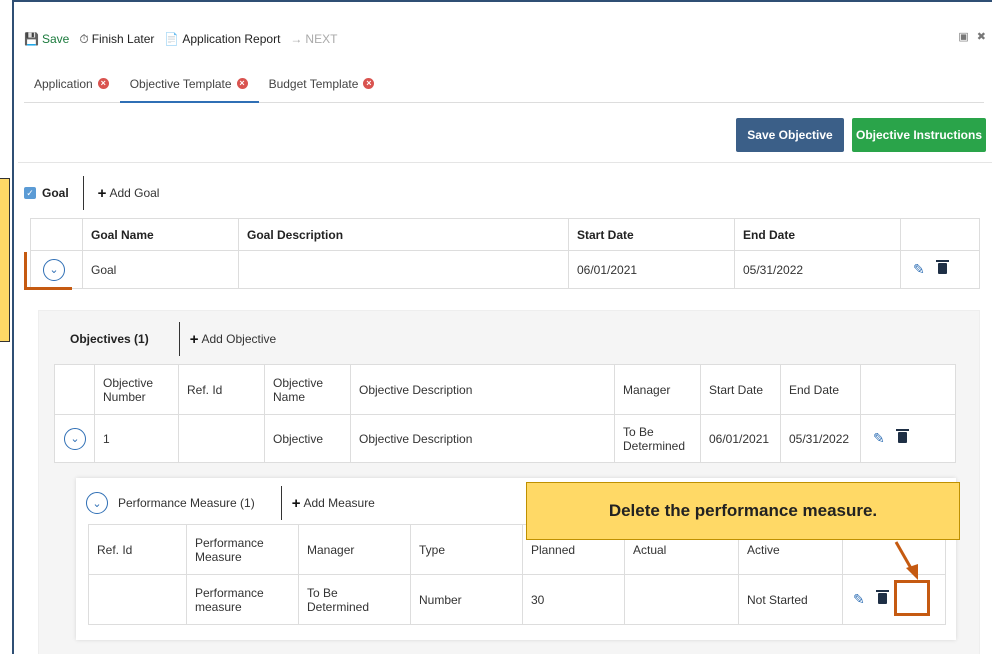 The width and height of the screenshot is (992, 654). What do you see at coordinates (972, 36) in the screenshot?
I see `window-controls: ▣ ✖` at bounding box center [972, 36].